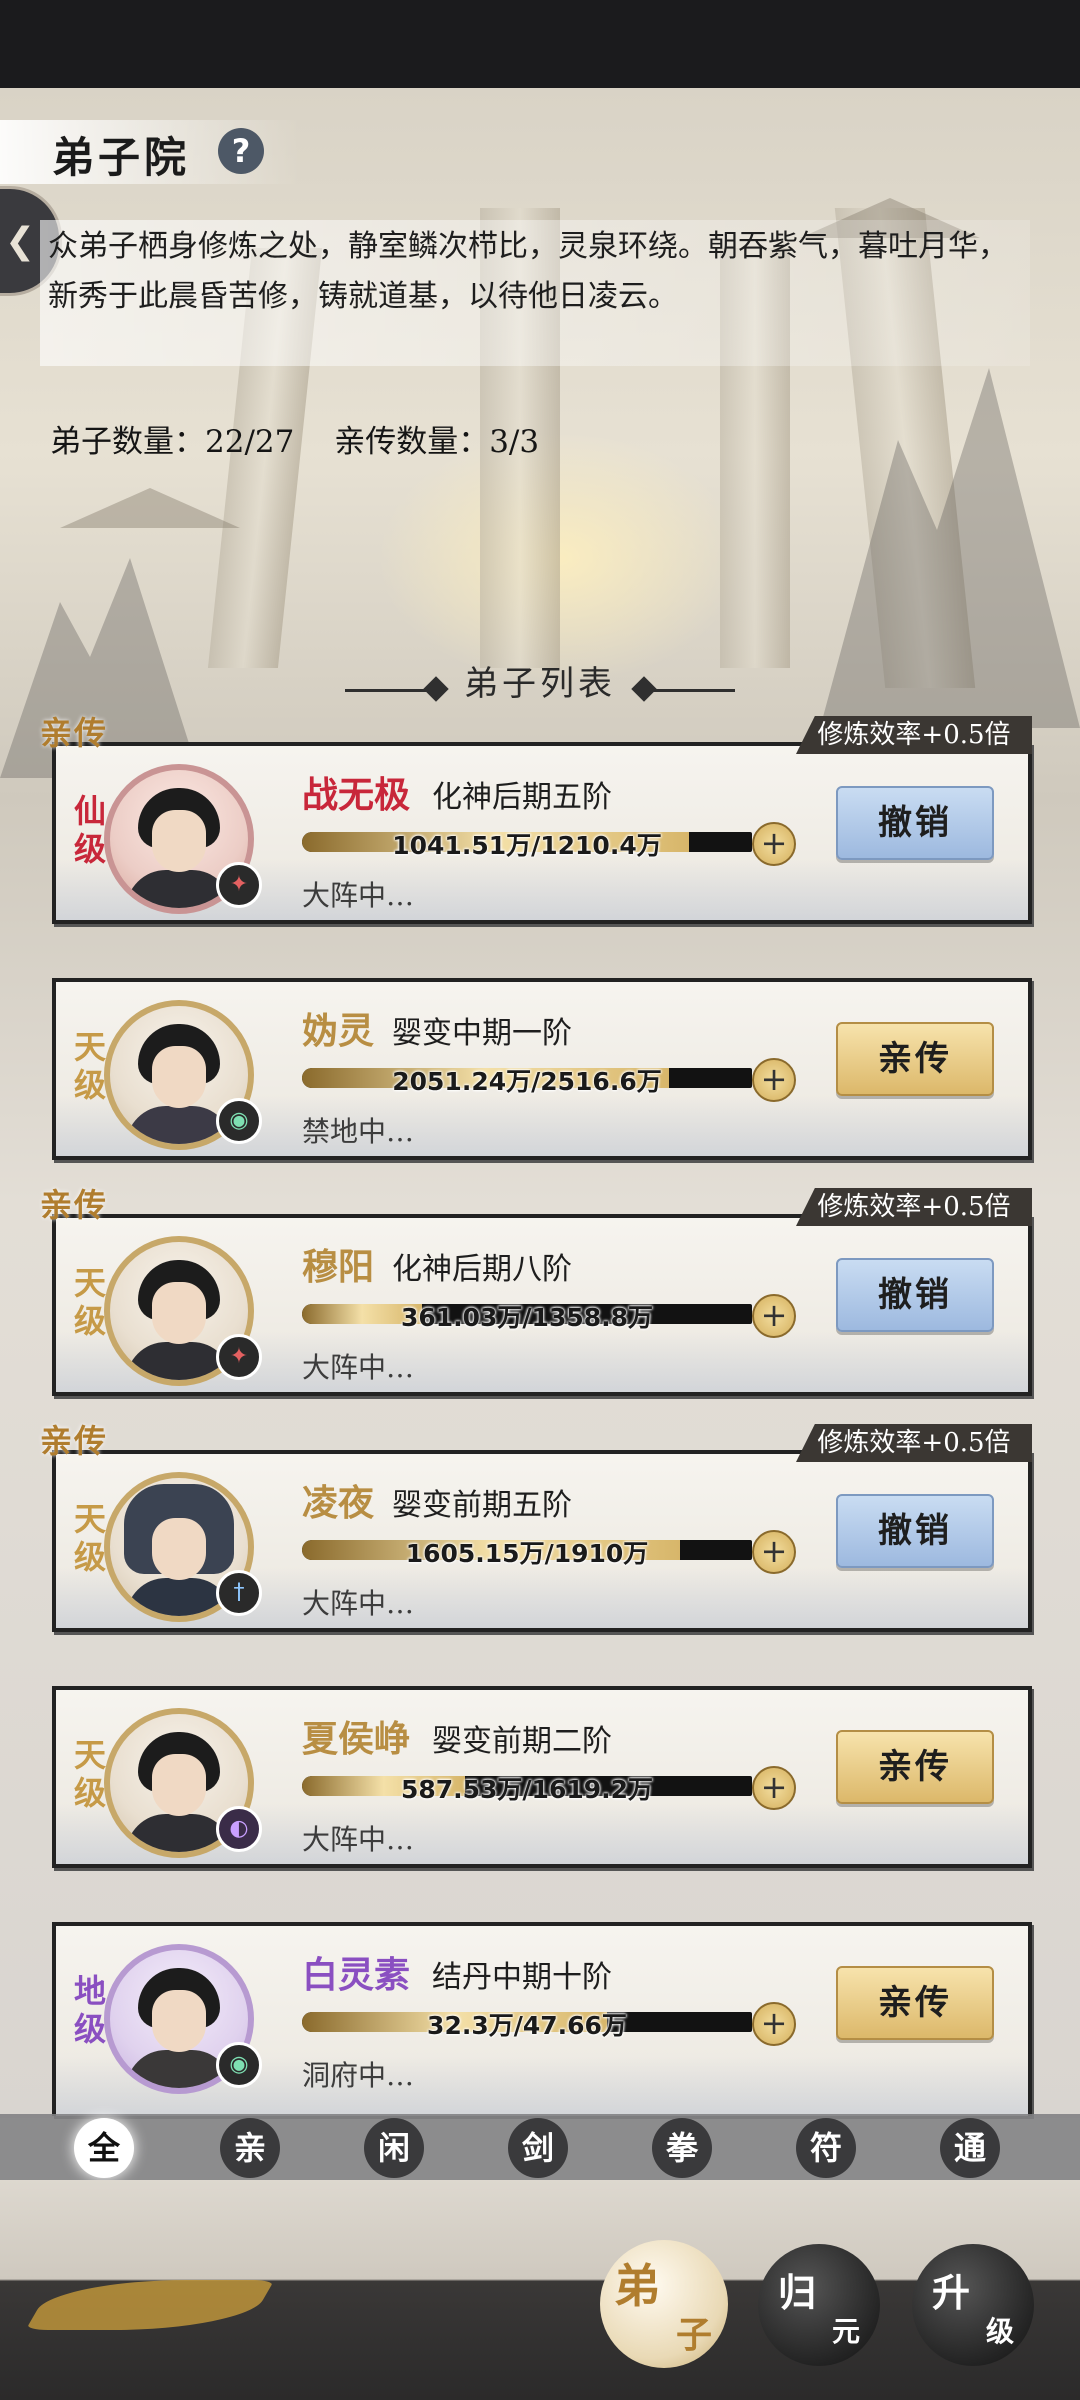 This screenshot has width=1080, height=2400. What do you see at coordinates (437, 442) in the screenshot?
I see `inner-disciple-count: 亲传数量：3/3` at bounding box center [437, 442].